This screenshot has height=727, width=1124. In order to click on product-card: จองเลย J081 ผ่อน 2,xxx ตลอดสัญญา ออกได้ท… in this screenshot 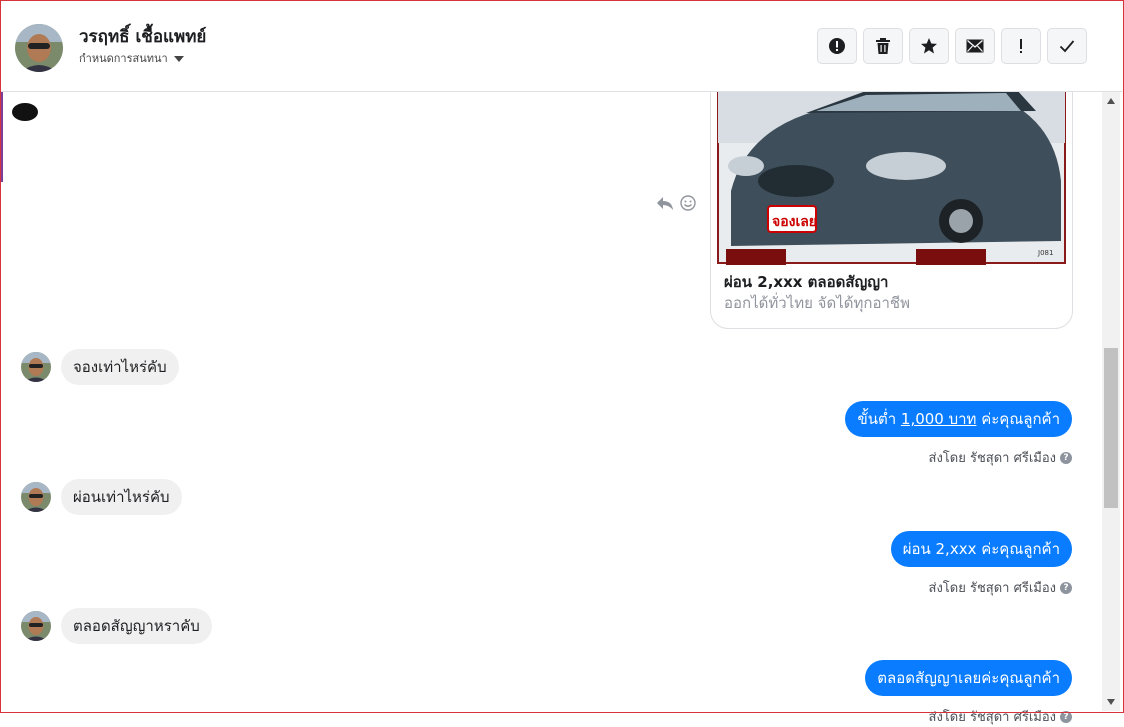, I will do `click(891, 199)`.